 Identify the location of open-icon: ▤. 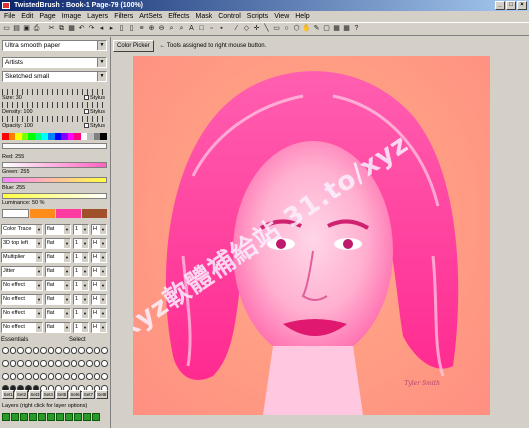
(16, 29).